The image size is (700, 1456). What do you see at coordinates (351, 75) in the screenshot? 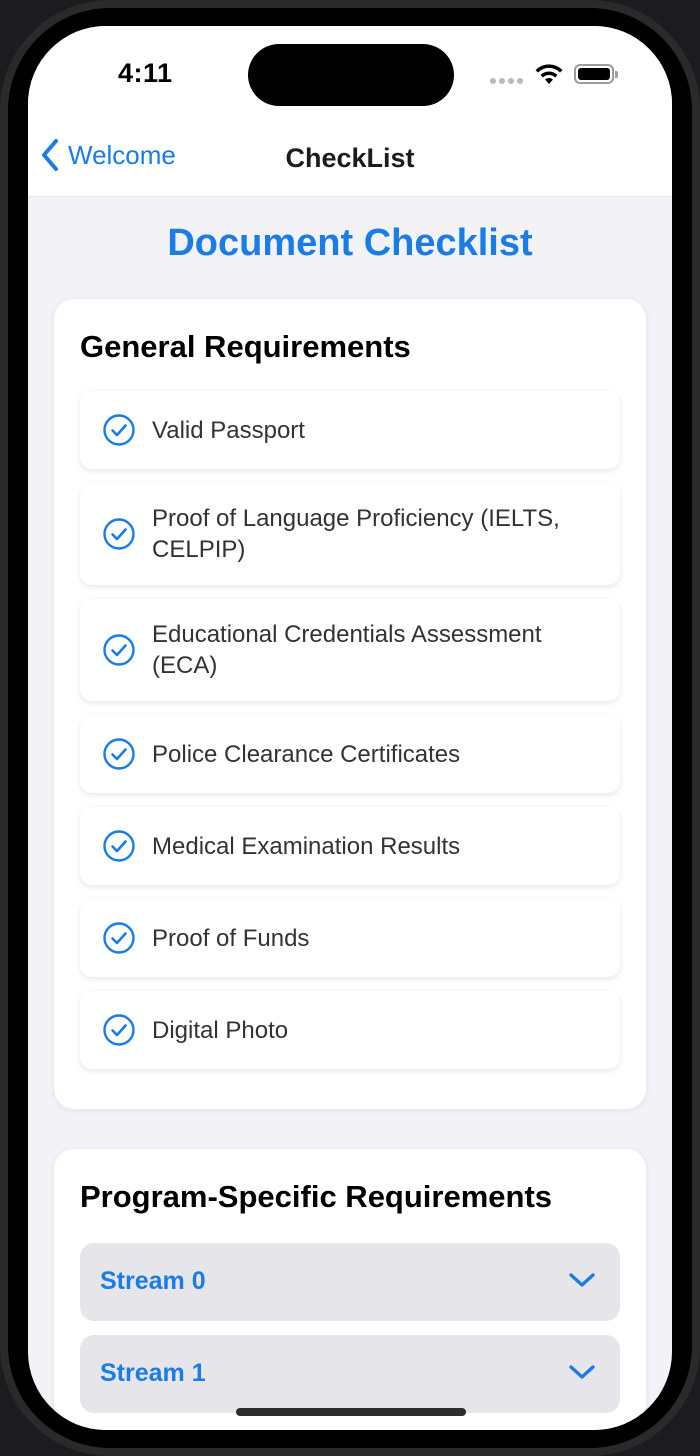
I see `dynamic-island` at bounding box center [351, 75].